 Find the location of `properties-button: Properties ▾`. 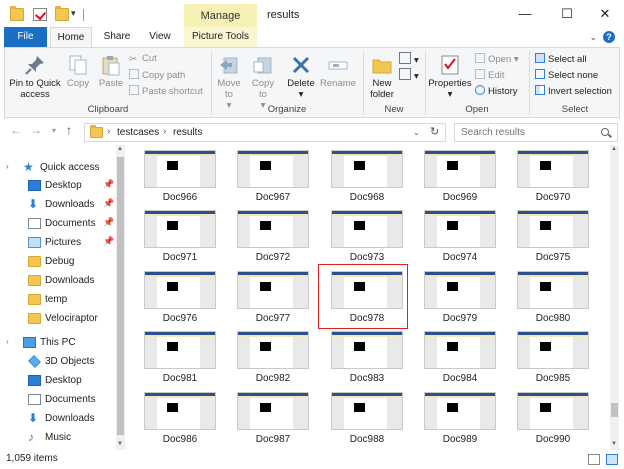

properties-button: Properties ▾ is located at coordinates (450, 77).